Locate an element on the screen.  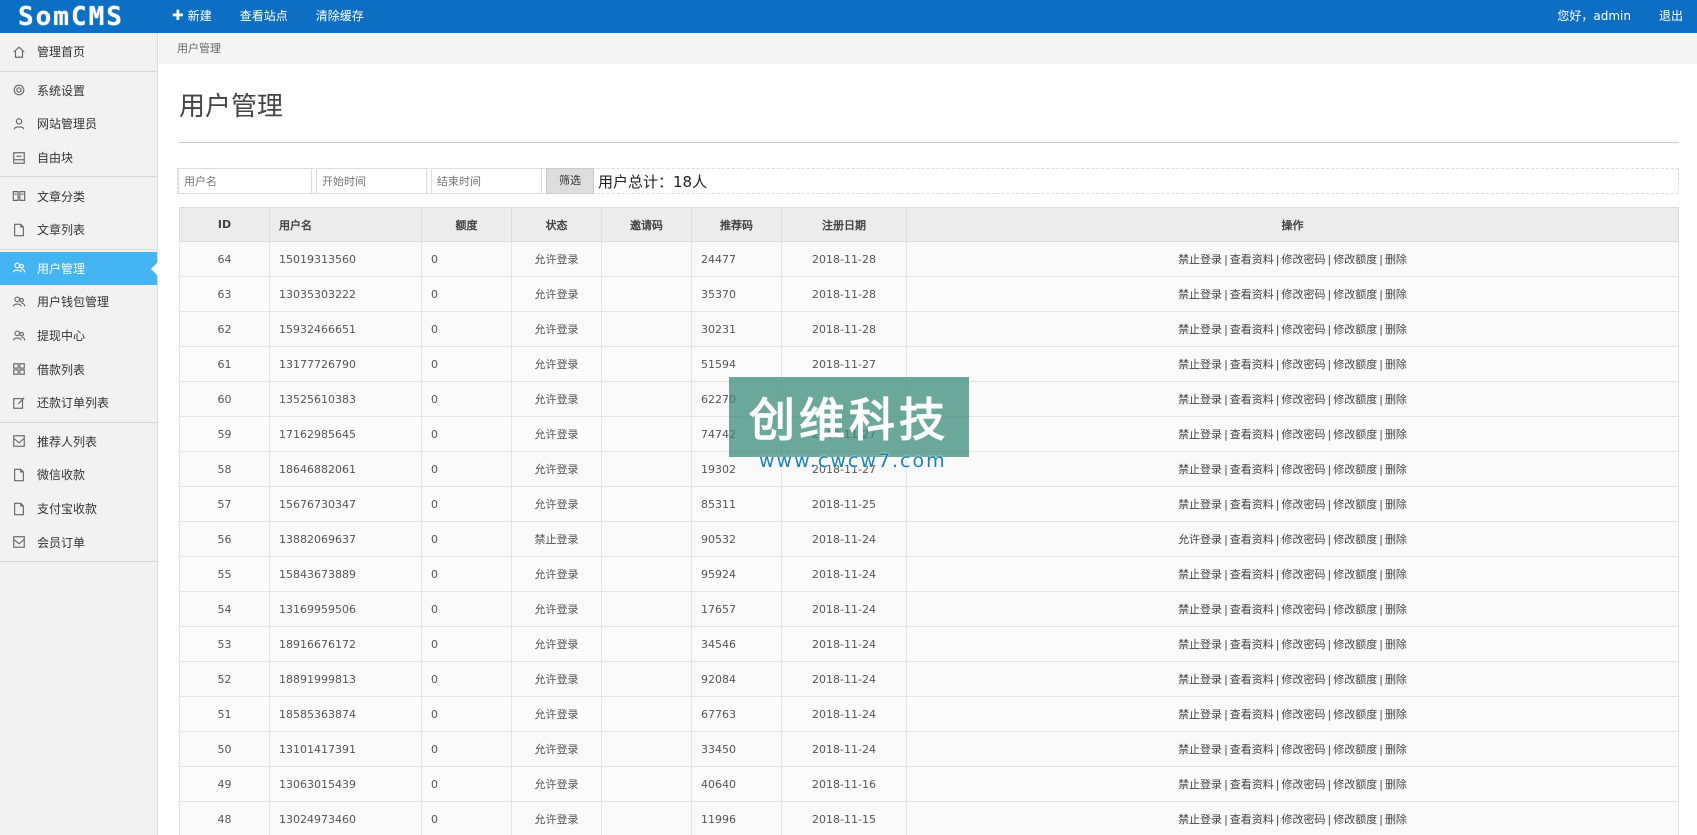
start-time-input is located at coordinates (371, 181).